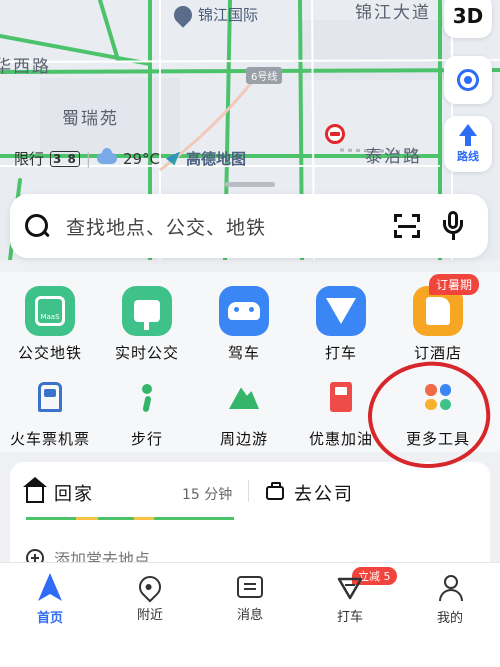 This screenshot has width=500, height=667. I want to click on location-pin-icon, so click(150, 587).